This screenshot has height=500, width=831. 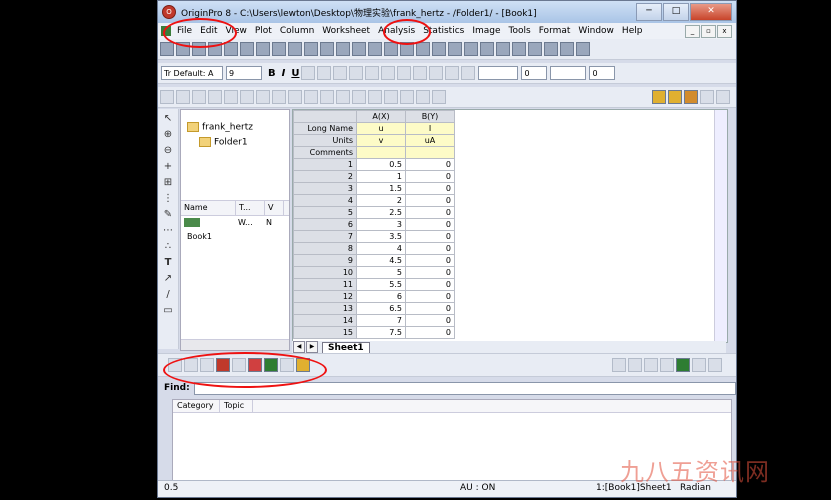 What do you see at coordinates (420, 73) in the screenshot?
I see `fill-color-icon` at bounding box center [420, 73].